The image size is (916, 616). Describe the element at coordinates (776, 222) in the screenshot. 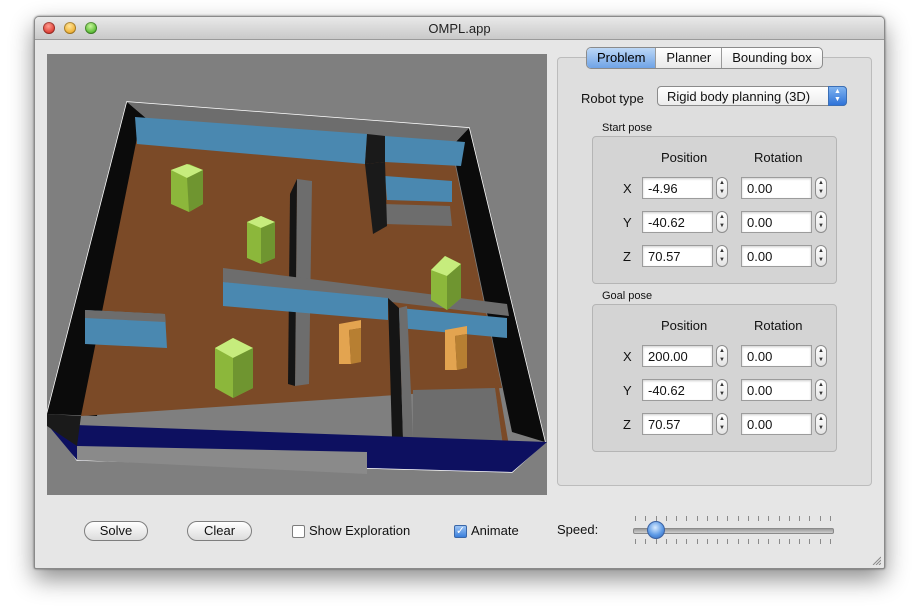

I see `start-y-rotation-field: 0.00` at that location.